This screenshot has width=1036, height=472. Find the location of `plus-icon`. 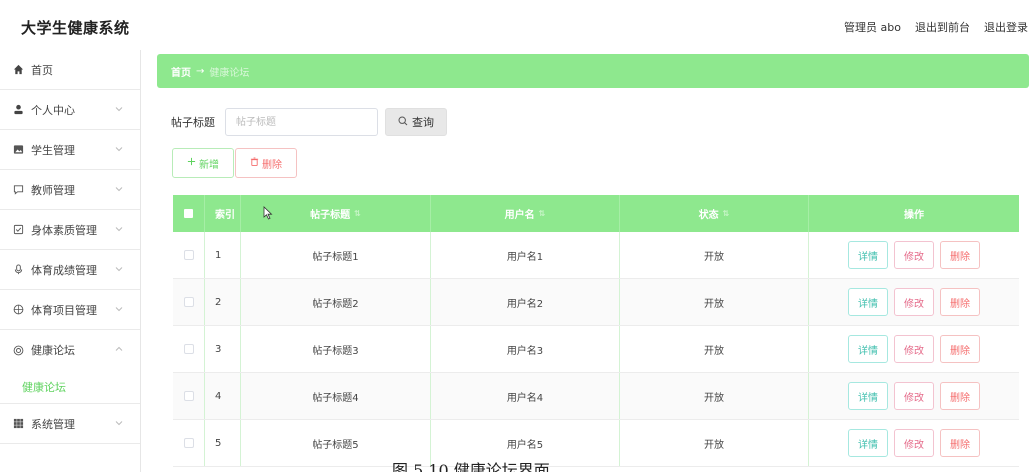

plus-icon is located at coordinates (191, 163).